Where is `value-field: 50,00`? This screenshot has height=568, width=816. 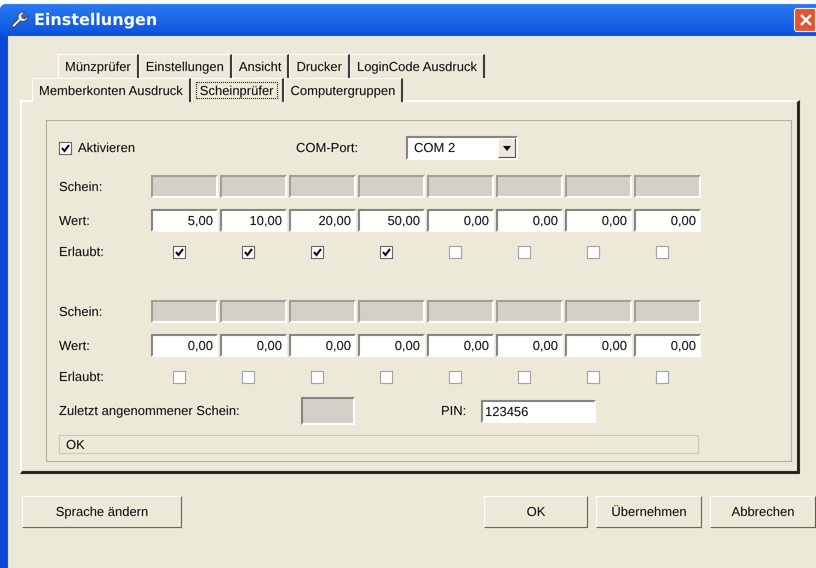
value-field: 50,00 is located at coordinates (391, 220).